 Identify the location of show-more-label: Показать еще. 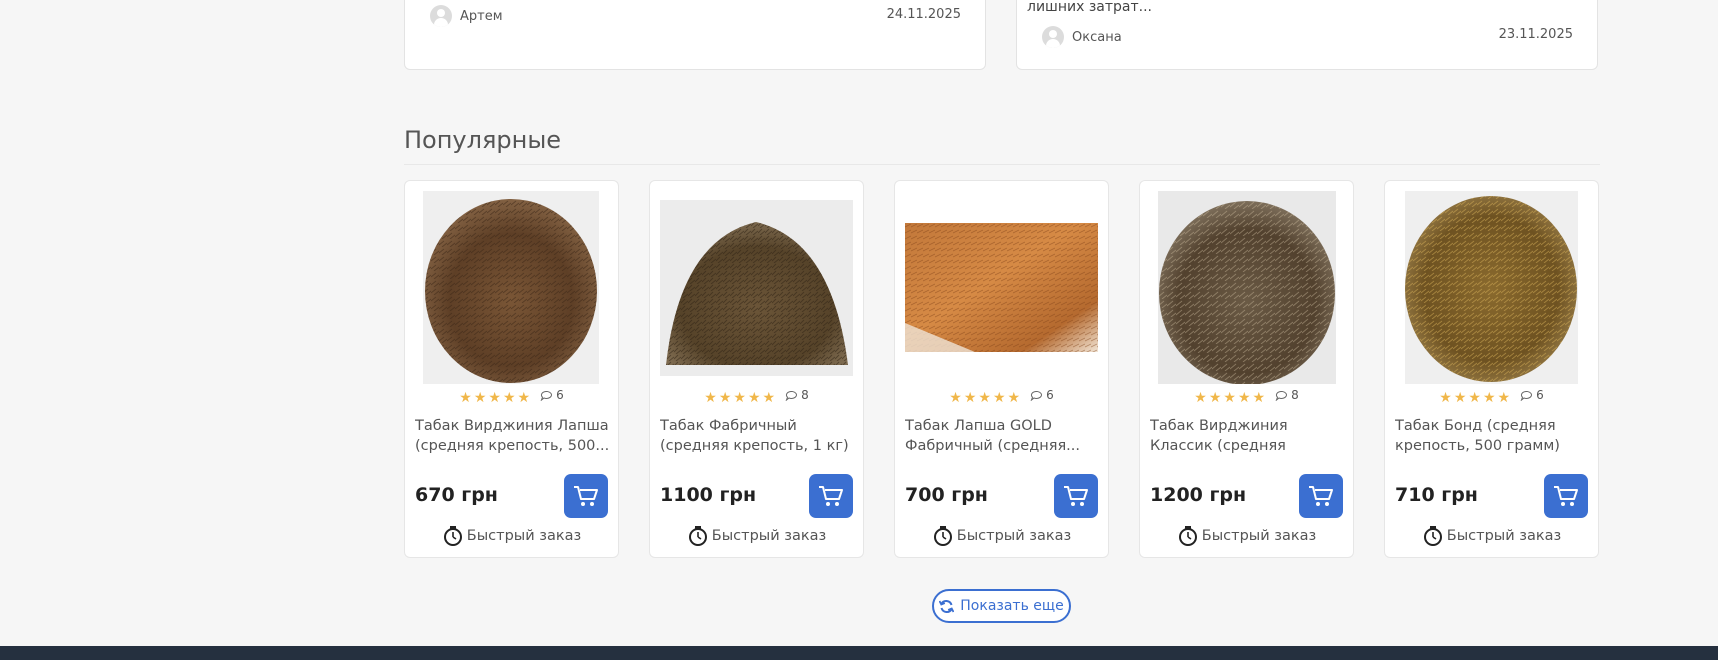
(1012, 606).